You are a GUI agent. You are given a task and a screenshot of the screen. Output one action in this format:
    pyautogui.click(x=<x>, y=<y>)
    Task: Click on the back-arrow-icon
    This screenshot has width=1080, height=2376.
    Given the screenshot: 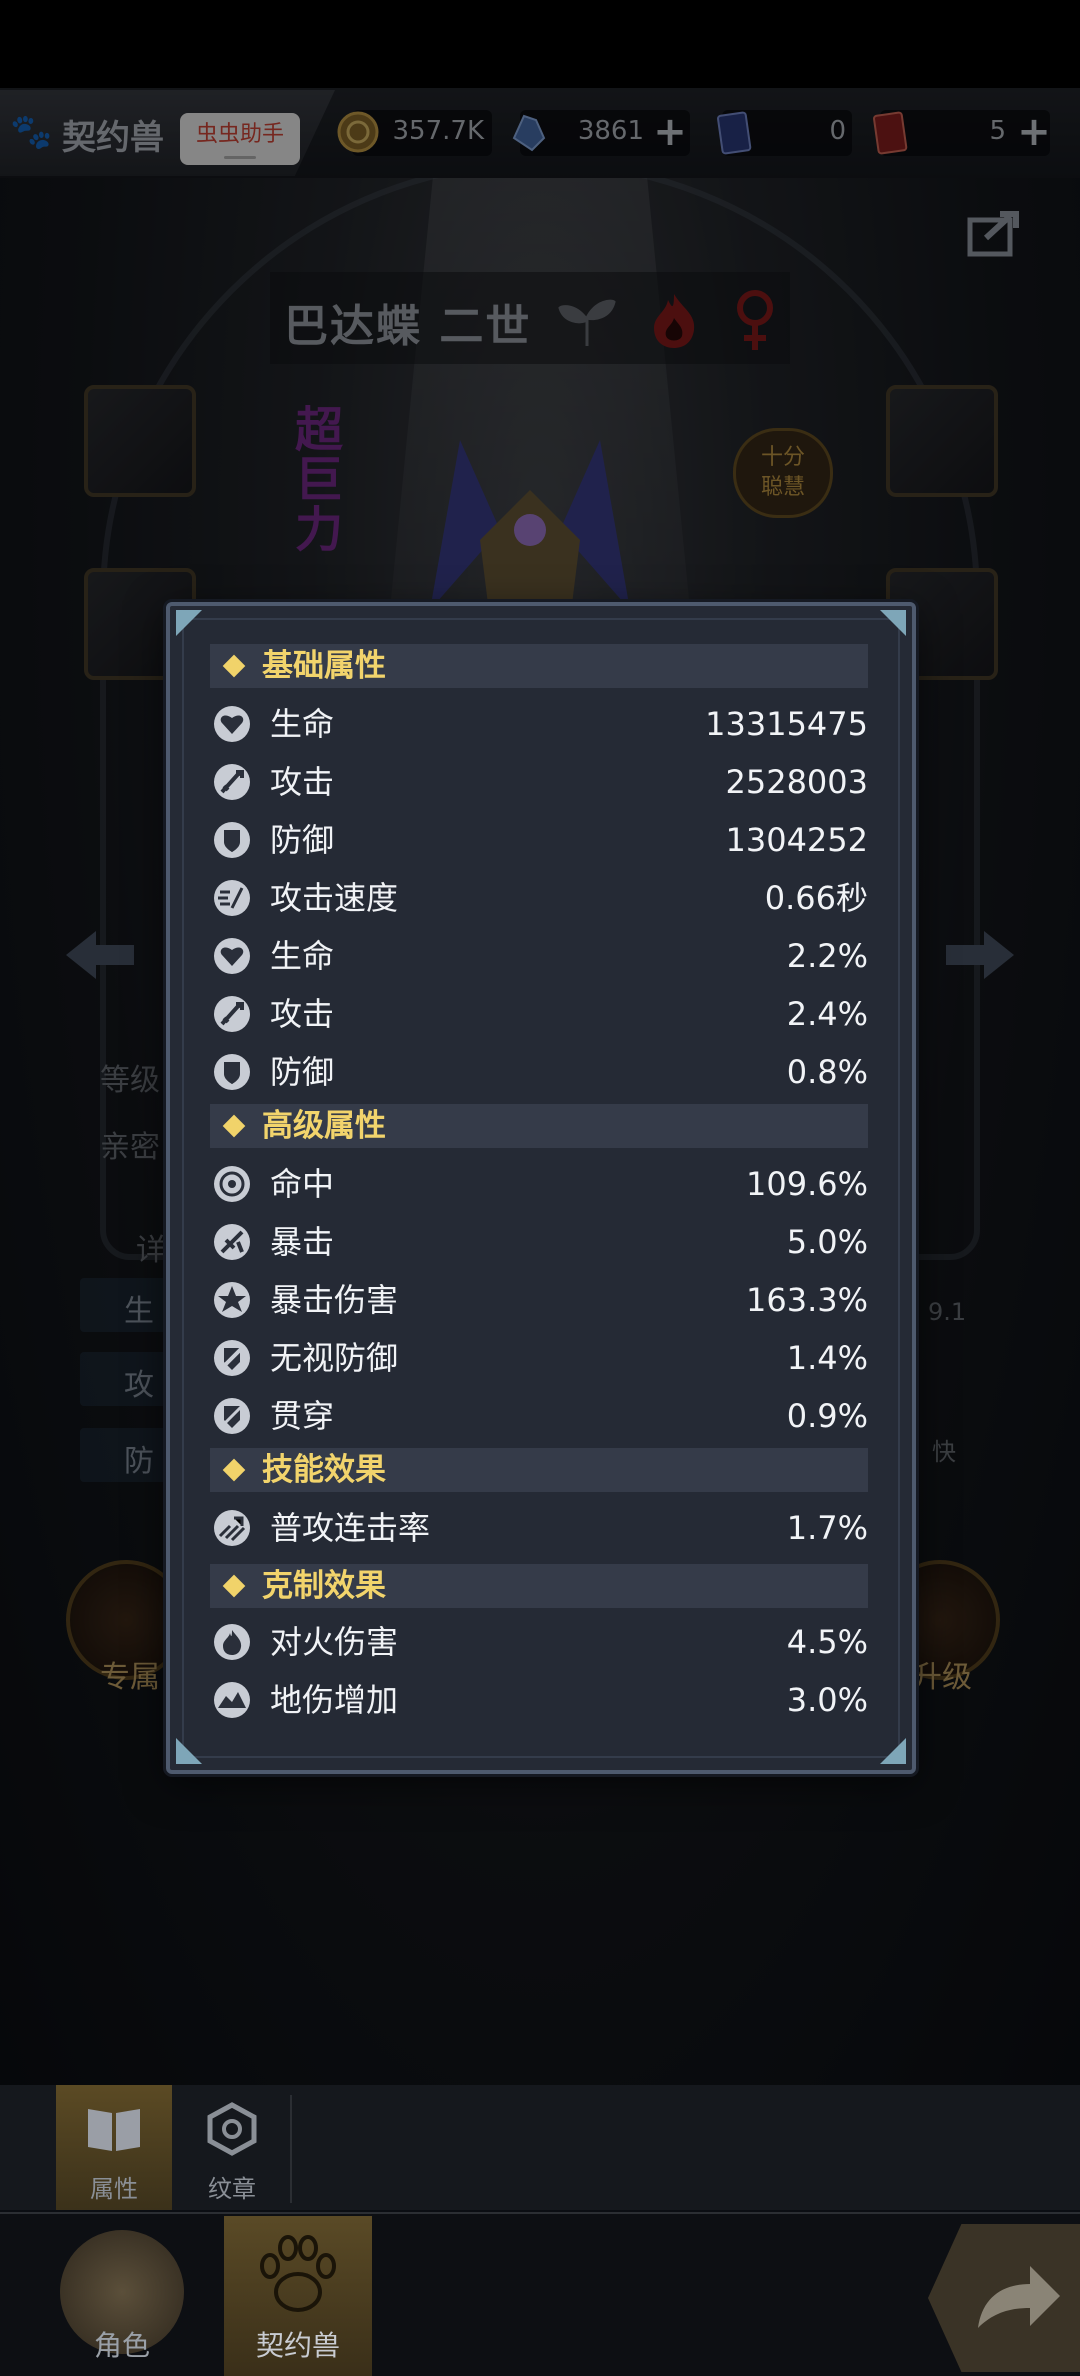 What is the action you would take?
    pyautogui.click(x=1019, y=2297)
    